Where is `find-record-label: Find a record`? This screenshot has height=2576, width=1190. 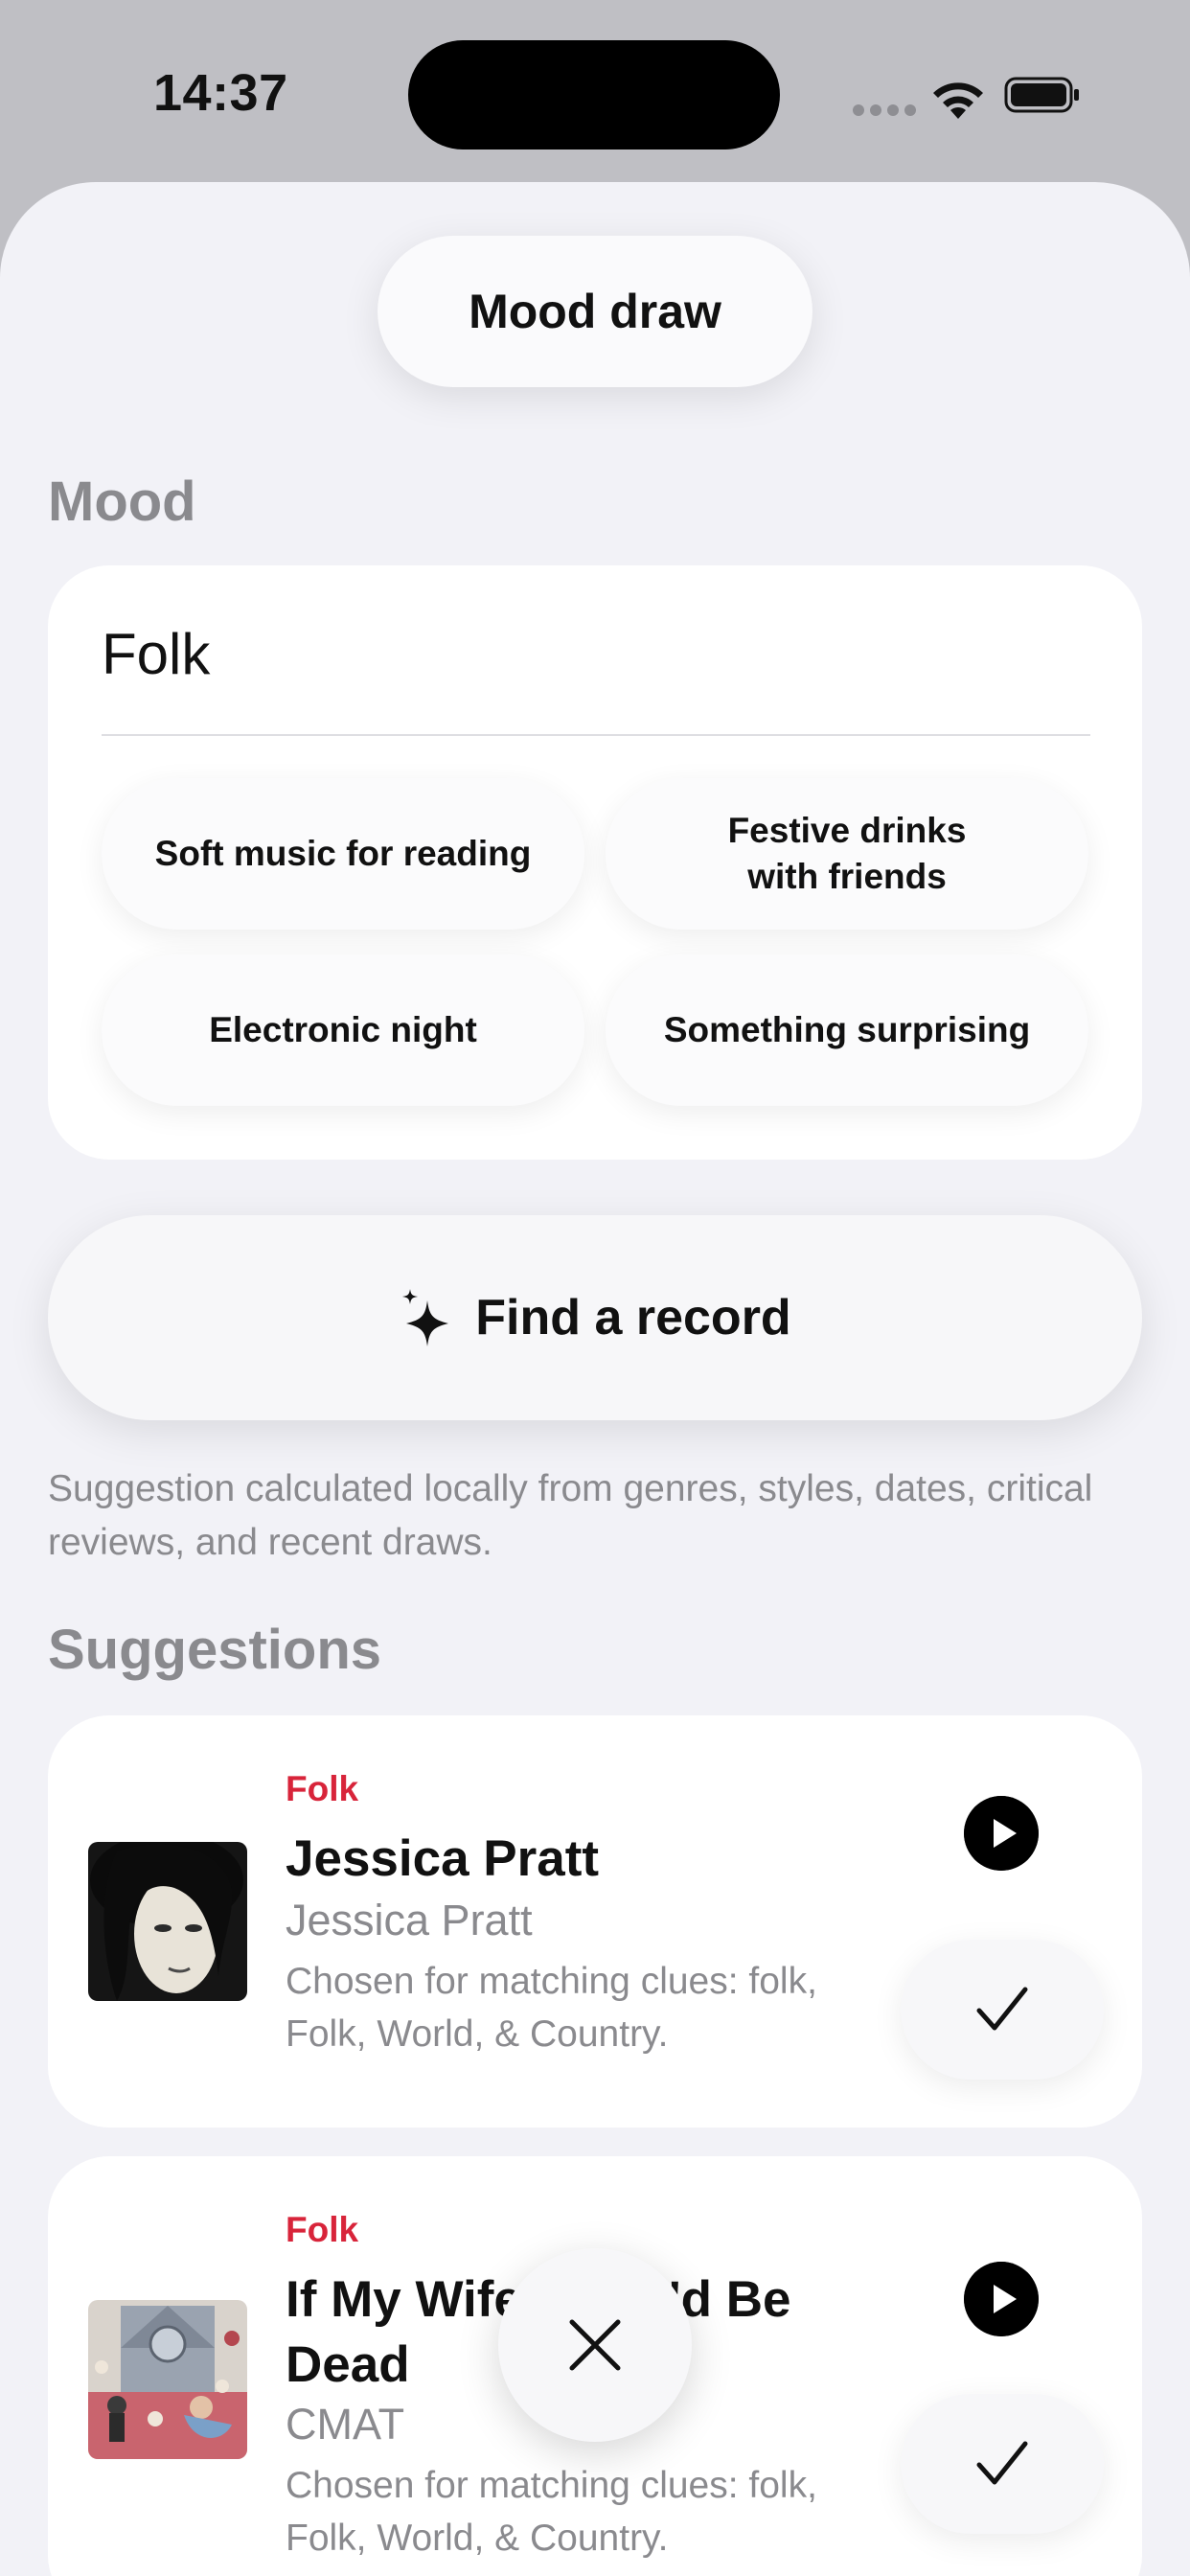 find-record-label: Find a record is located at coordinates (633, 1318).